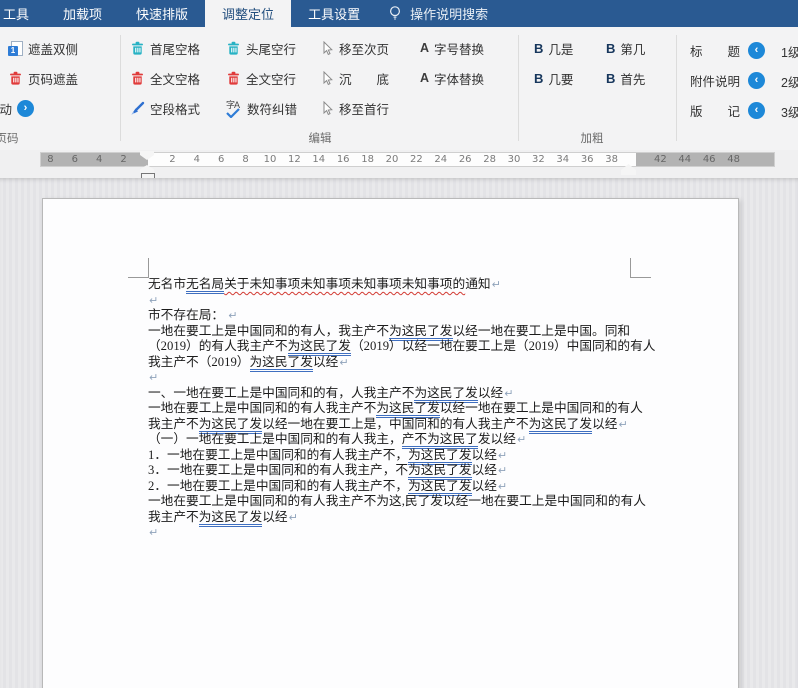 This screenshot has height=688, width=798. Describe the element at coordinates (553, 48) in the screenshot. I see `ribbon-button: B 几是` at that location.